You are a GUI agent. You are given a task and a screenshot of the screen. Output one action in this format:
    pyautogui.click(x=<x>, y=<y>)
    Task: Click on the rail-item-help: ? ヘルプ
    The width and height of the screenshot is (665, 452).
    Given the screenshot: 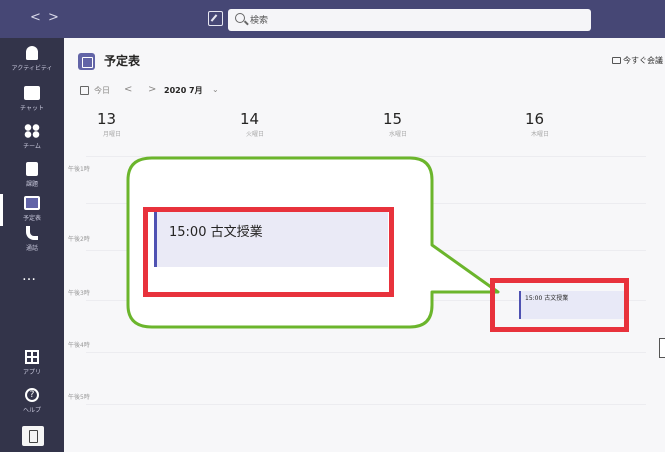 What is the action you would take?
    pyautogui.click(x=32, y=402)
    